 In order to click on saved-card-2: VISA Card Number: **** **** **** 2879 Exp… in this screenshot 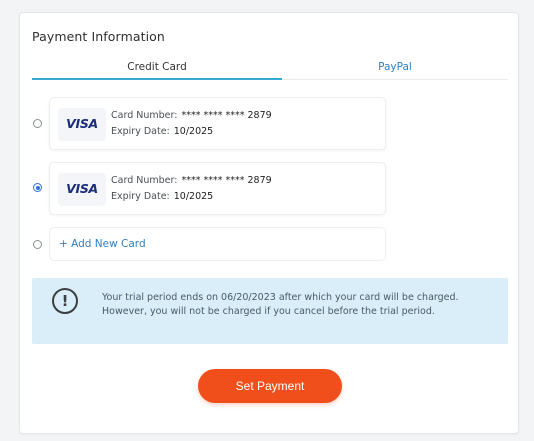, I will do `click(217, 188)`.